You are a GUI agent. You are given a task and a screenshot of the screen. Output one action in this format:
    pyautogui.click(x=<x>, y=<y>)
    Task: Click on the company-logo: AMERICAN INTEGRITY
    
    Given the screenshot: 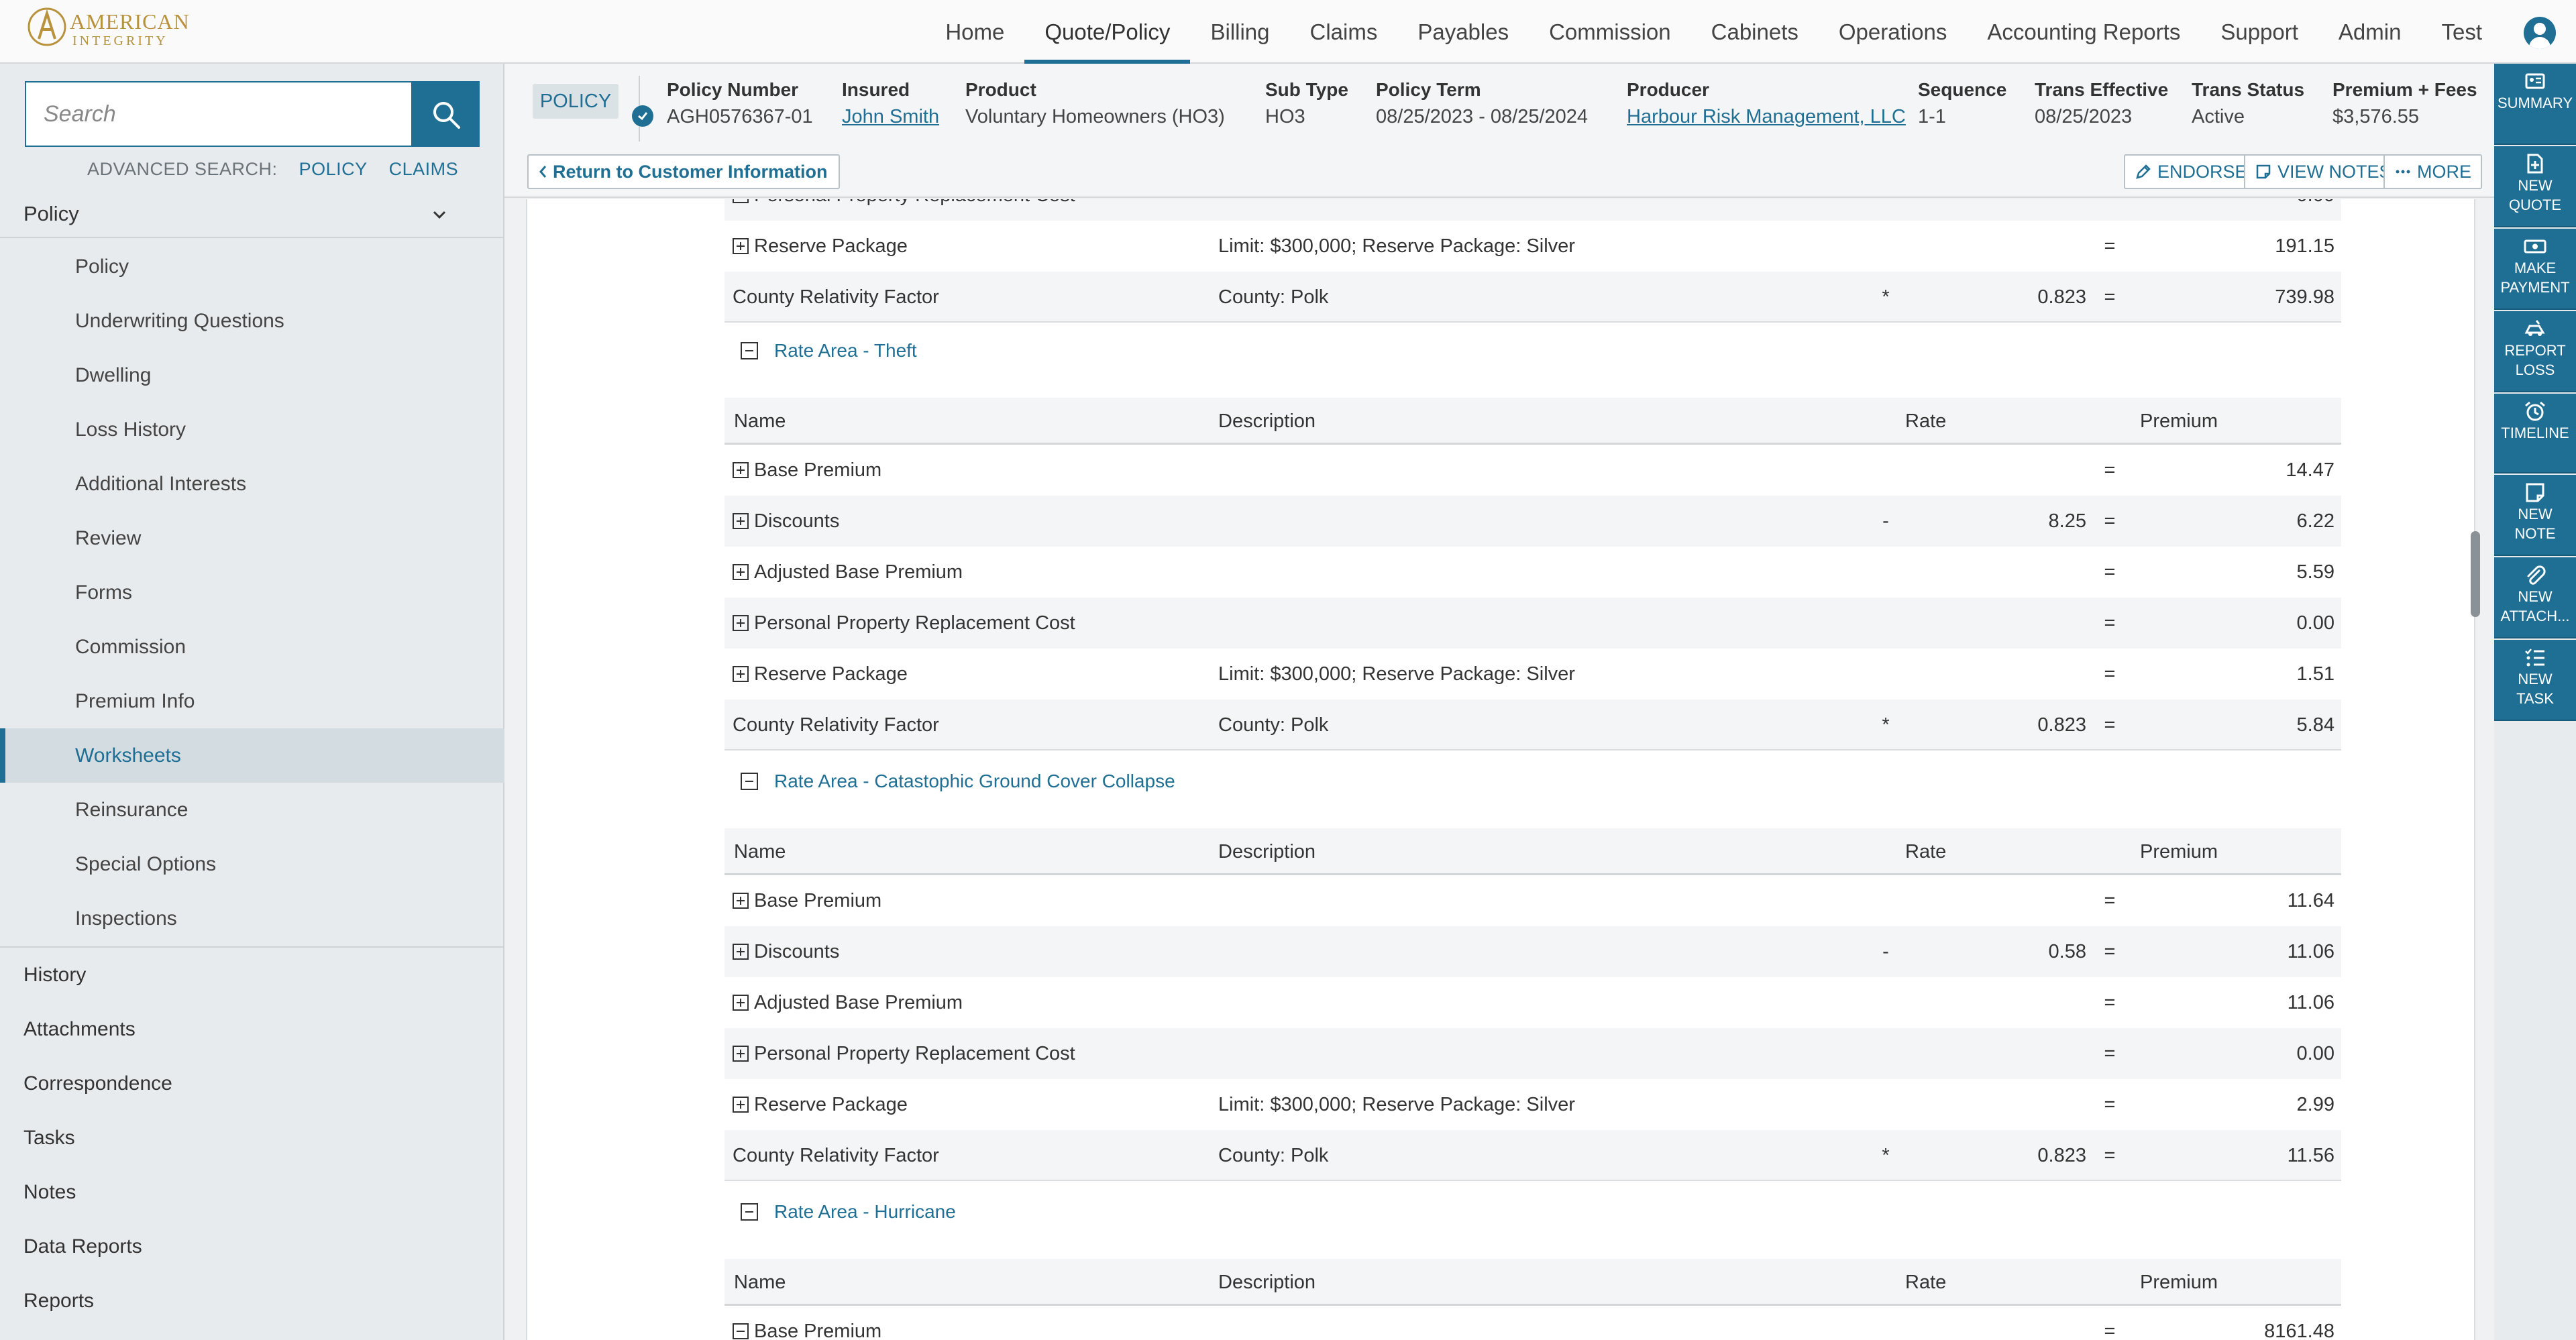 What is the action you would take?
    pyautogui.click(x=107, y=30)
    